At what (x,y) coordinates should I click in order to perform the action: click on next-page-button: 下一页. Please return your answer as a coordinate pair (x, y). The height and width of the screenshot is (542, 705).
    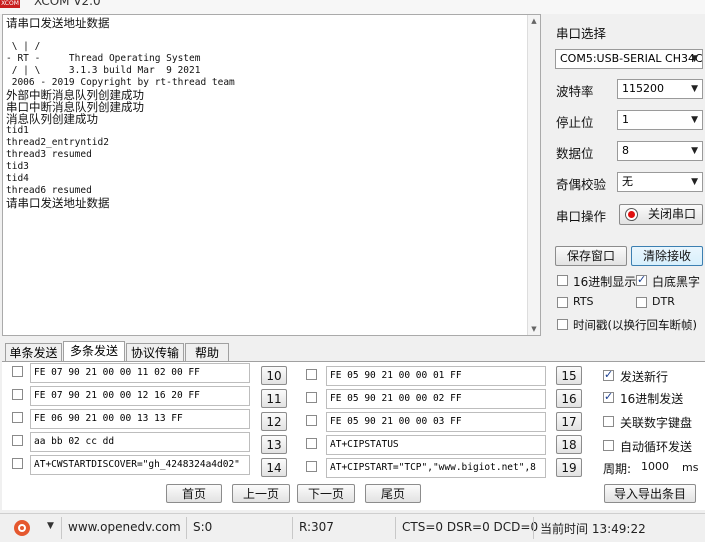
    Looking at the image, I should click on (326, 493).